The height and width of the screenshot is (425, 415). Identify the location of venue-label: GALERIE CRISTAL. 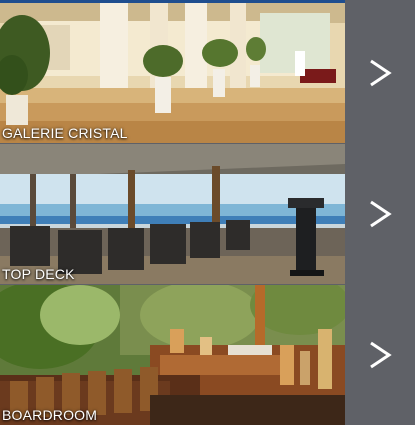
(65, 133).